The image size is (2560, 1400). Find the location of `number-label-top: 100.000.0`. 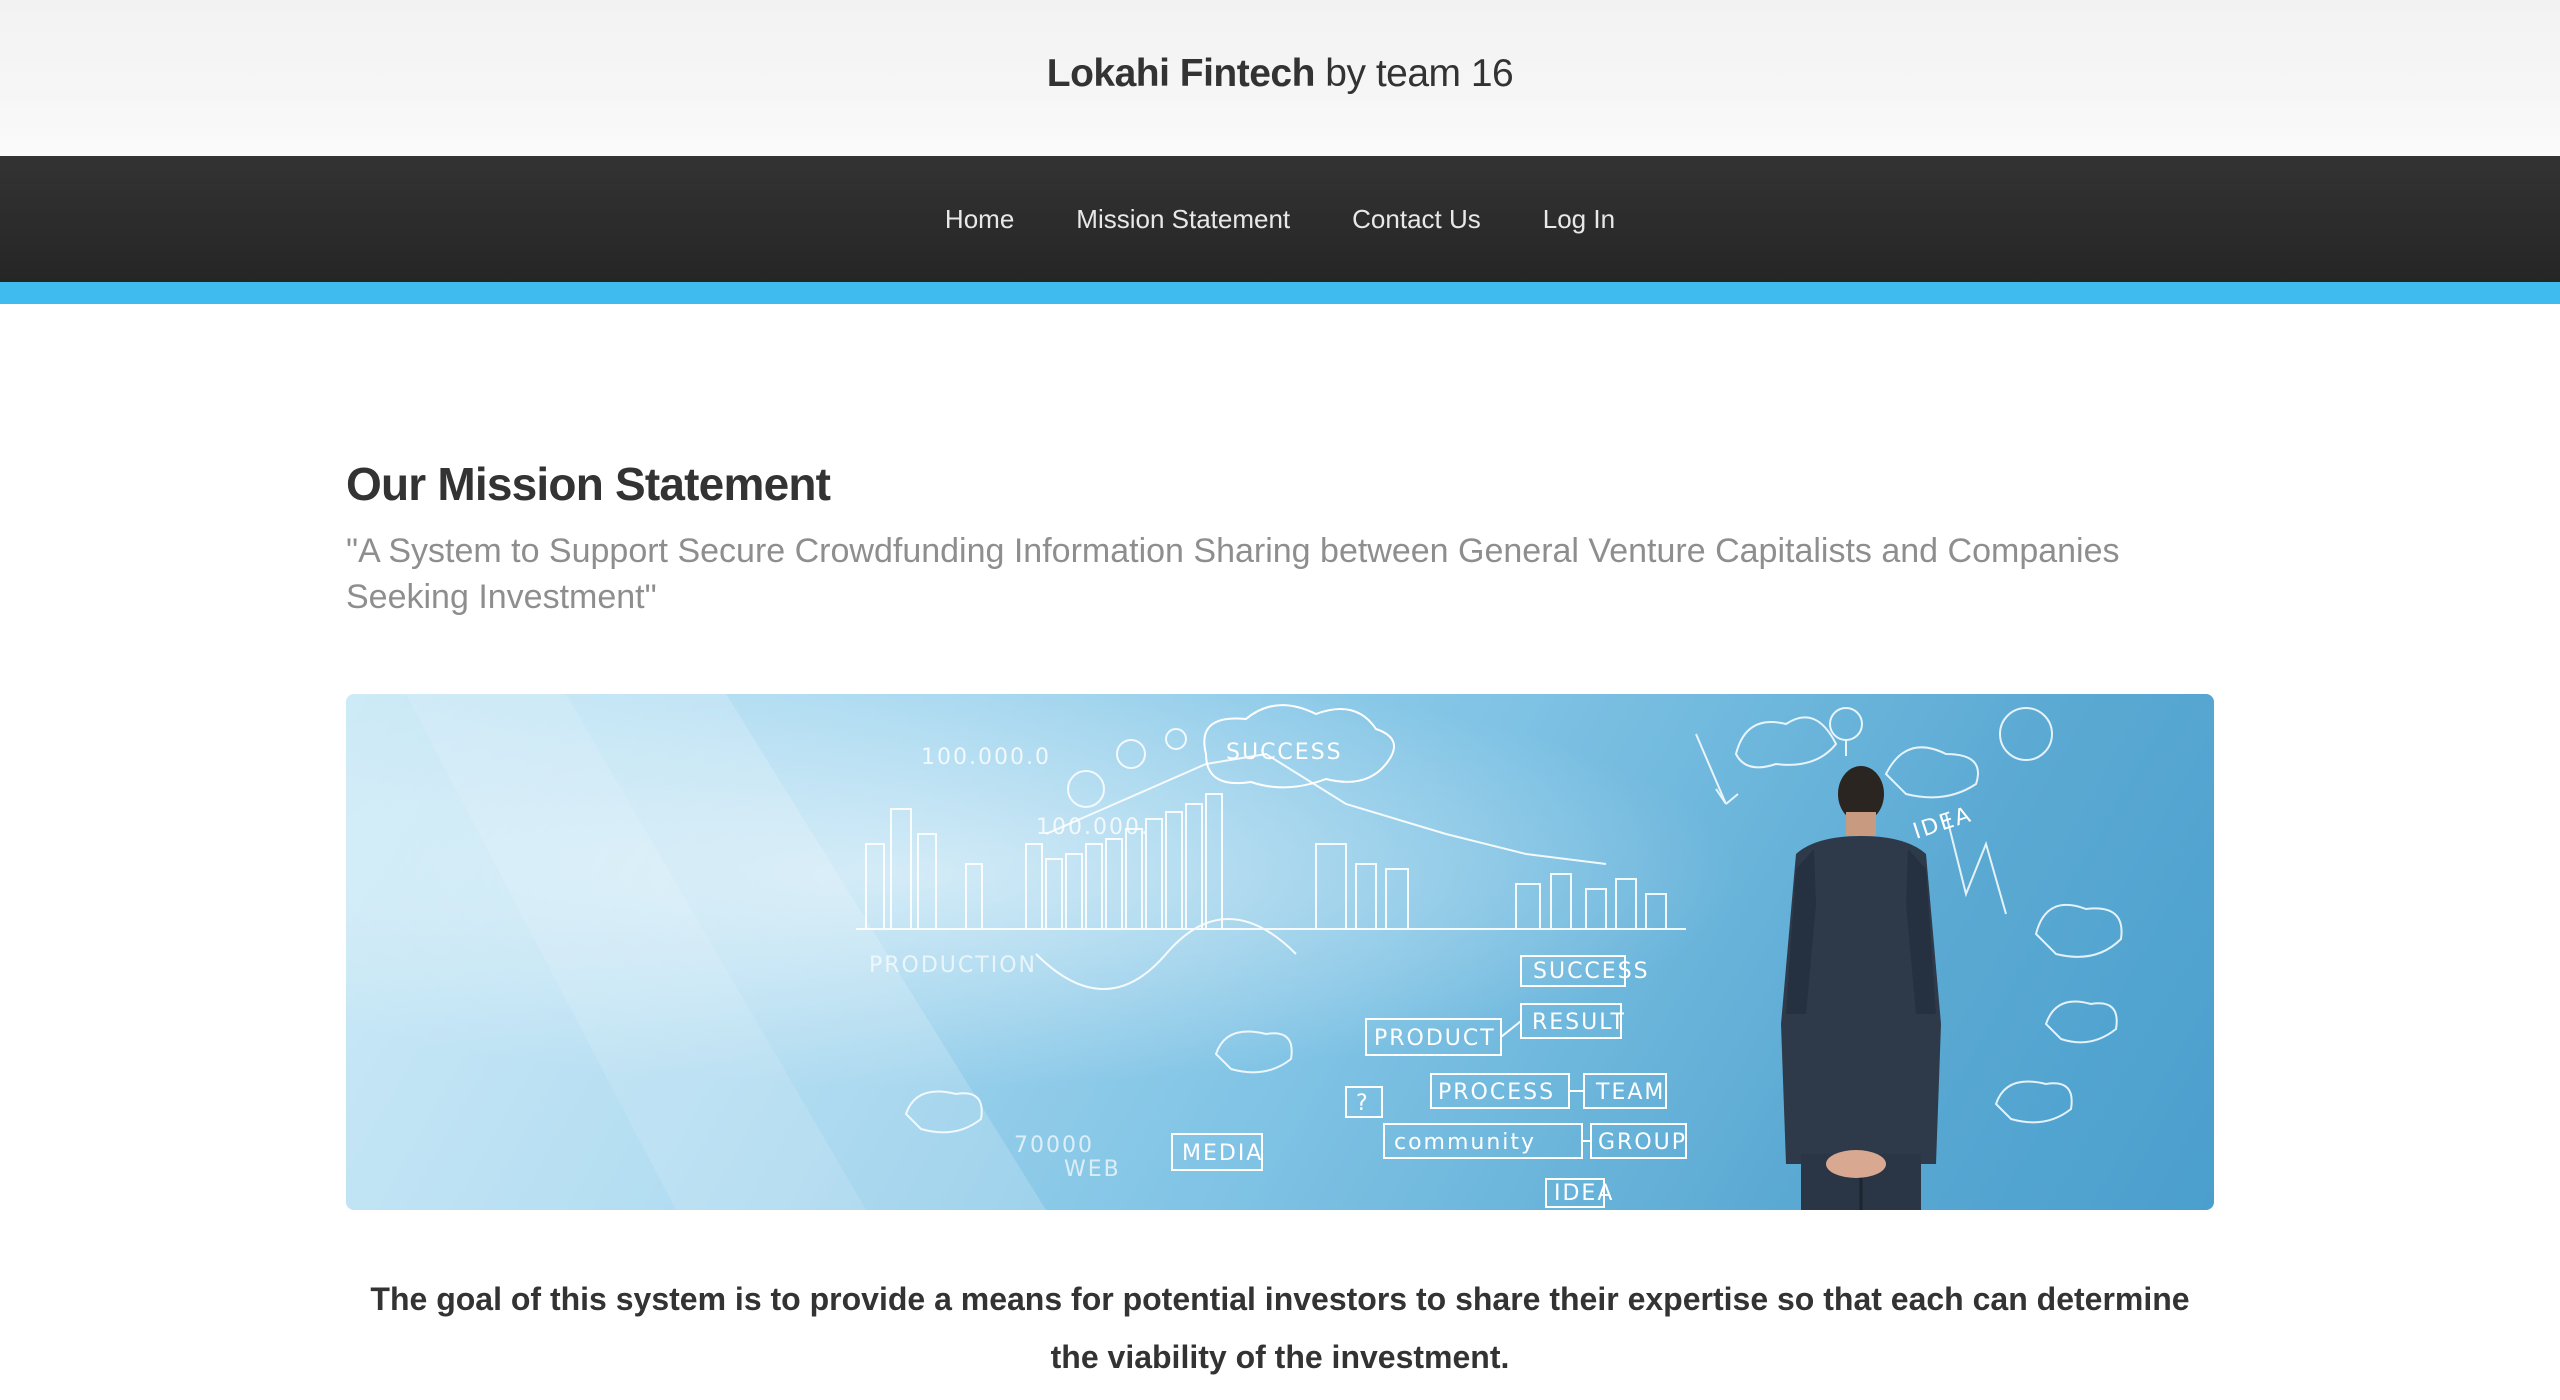

number-label-top: 100.000.0 is located at coordinates (986, 757).